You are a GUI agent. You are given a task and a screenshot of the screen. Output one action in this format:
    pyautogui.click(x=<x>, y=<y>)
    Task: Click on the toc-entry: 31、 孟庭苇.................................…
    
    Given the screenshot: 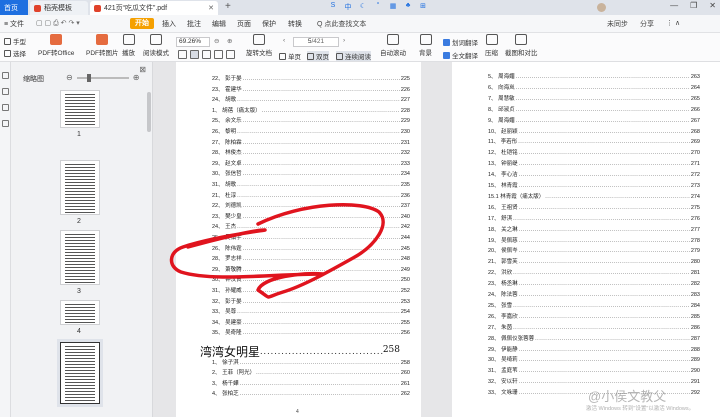 What is the action you would take?
    pyautogui.click(x=594, y=371)
    